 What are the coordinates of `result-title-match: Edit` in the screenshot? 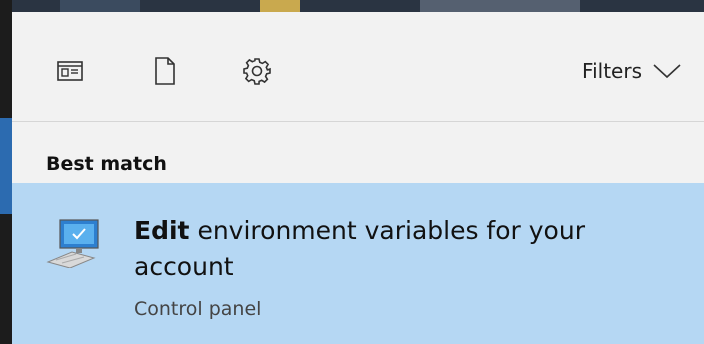 It's located at (162, 230).